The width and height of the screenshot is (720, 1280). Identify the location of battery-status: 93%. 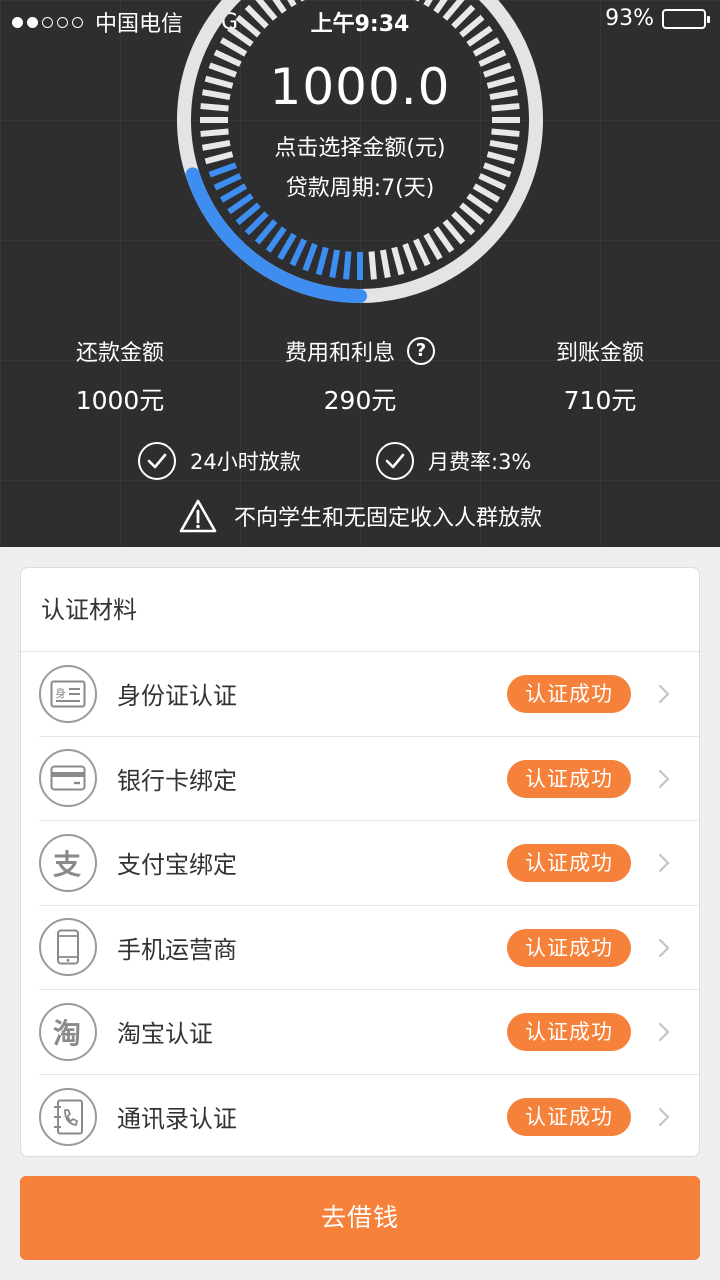
(657, 18).